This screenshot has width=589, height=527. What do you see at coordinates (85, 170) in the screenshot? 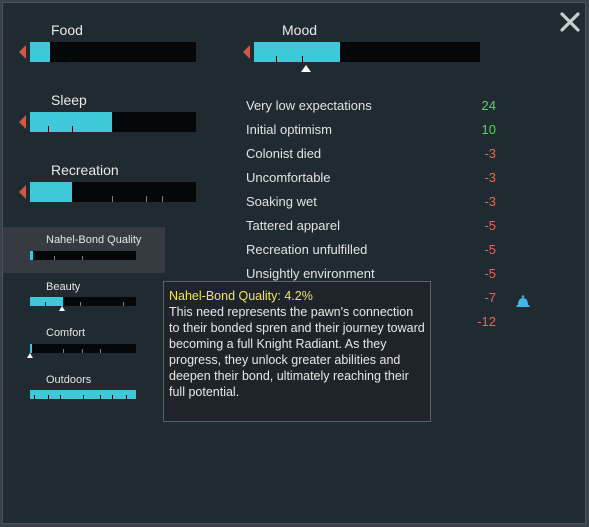
I see `recreation-label: Recreation` at bounding box center [85, 170].